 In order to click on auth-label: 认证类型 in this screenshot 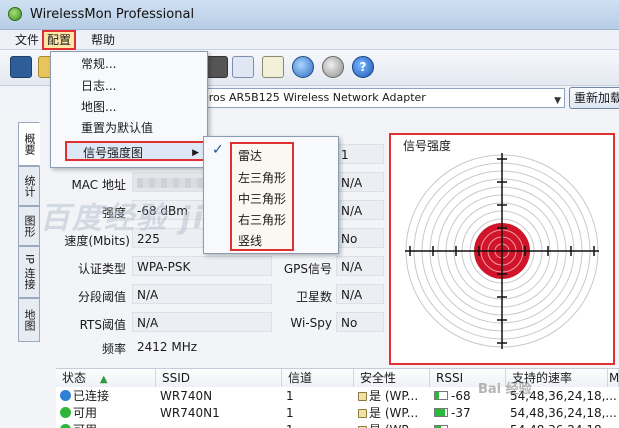, I will do `click(101, 269)`.